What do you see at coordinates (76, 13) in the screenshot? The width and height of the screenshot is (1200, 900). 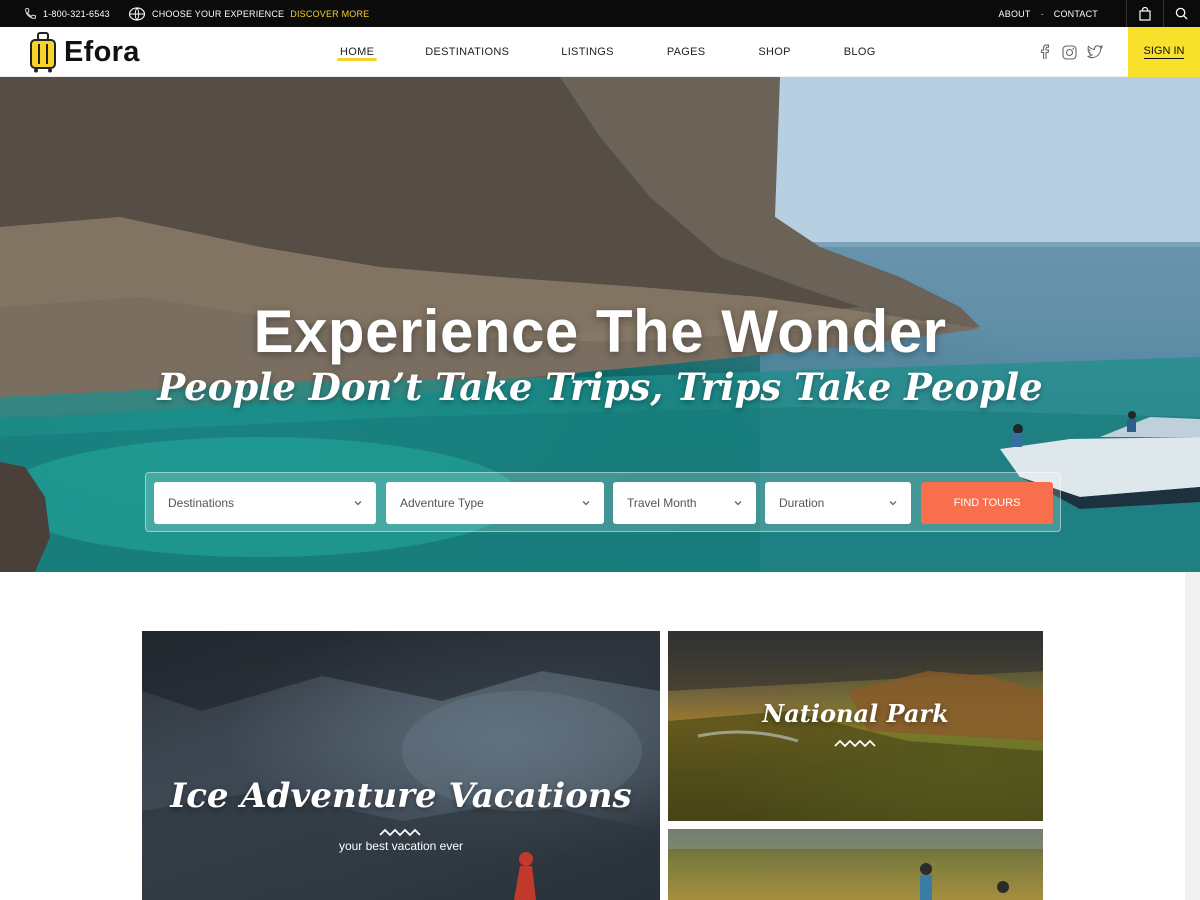 I see `phone-number: 1-800-321-6543` at bounding box center [76, 13].